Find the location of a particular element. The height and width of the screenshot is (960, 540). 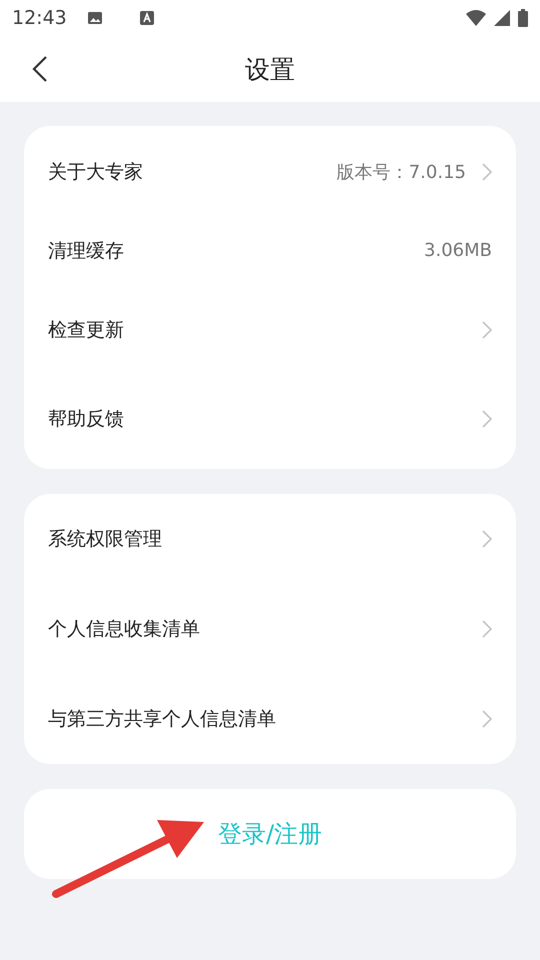

settings-row: 关于大专家 版本号：7.0.15 is located at coordinates (270, 171).